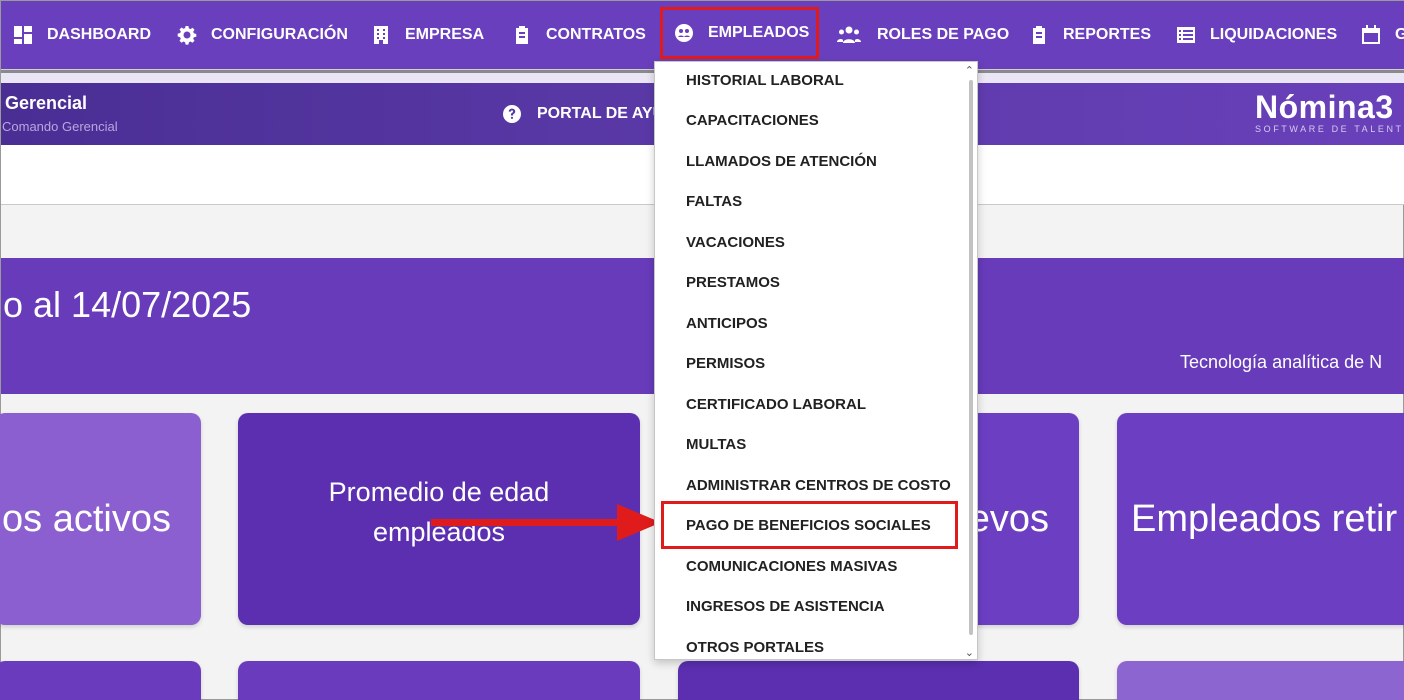 The height and width of the screenshot is (700, 1404). Describe the element at coordinates (818, 486) in the screenshot. I see `menu-item-centros-costo: ADMINISTRAR CENTROS DE COSTO` at that location.